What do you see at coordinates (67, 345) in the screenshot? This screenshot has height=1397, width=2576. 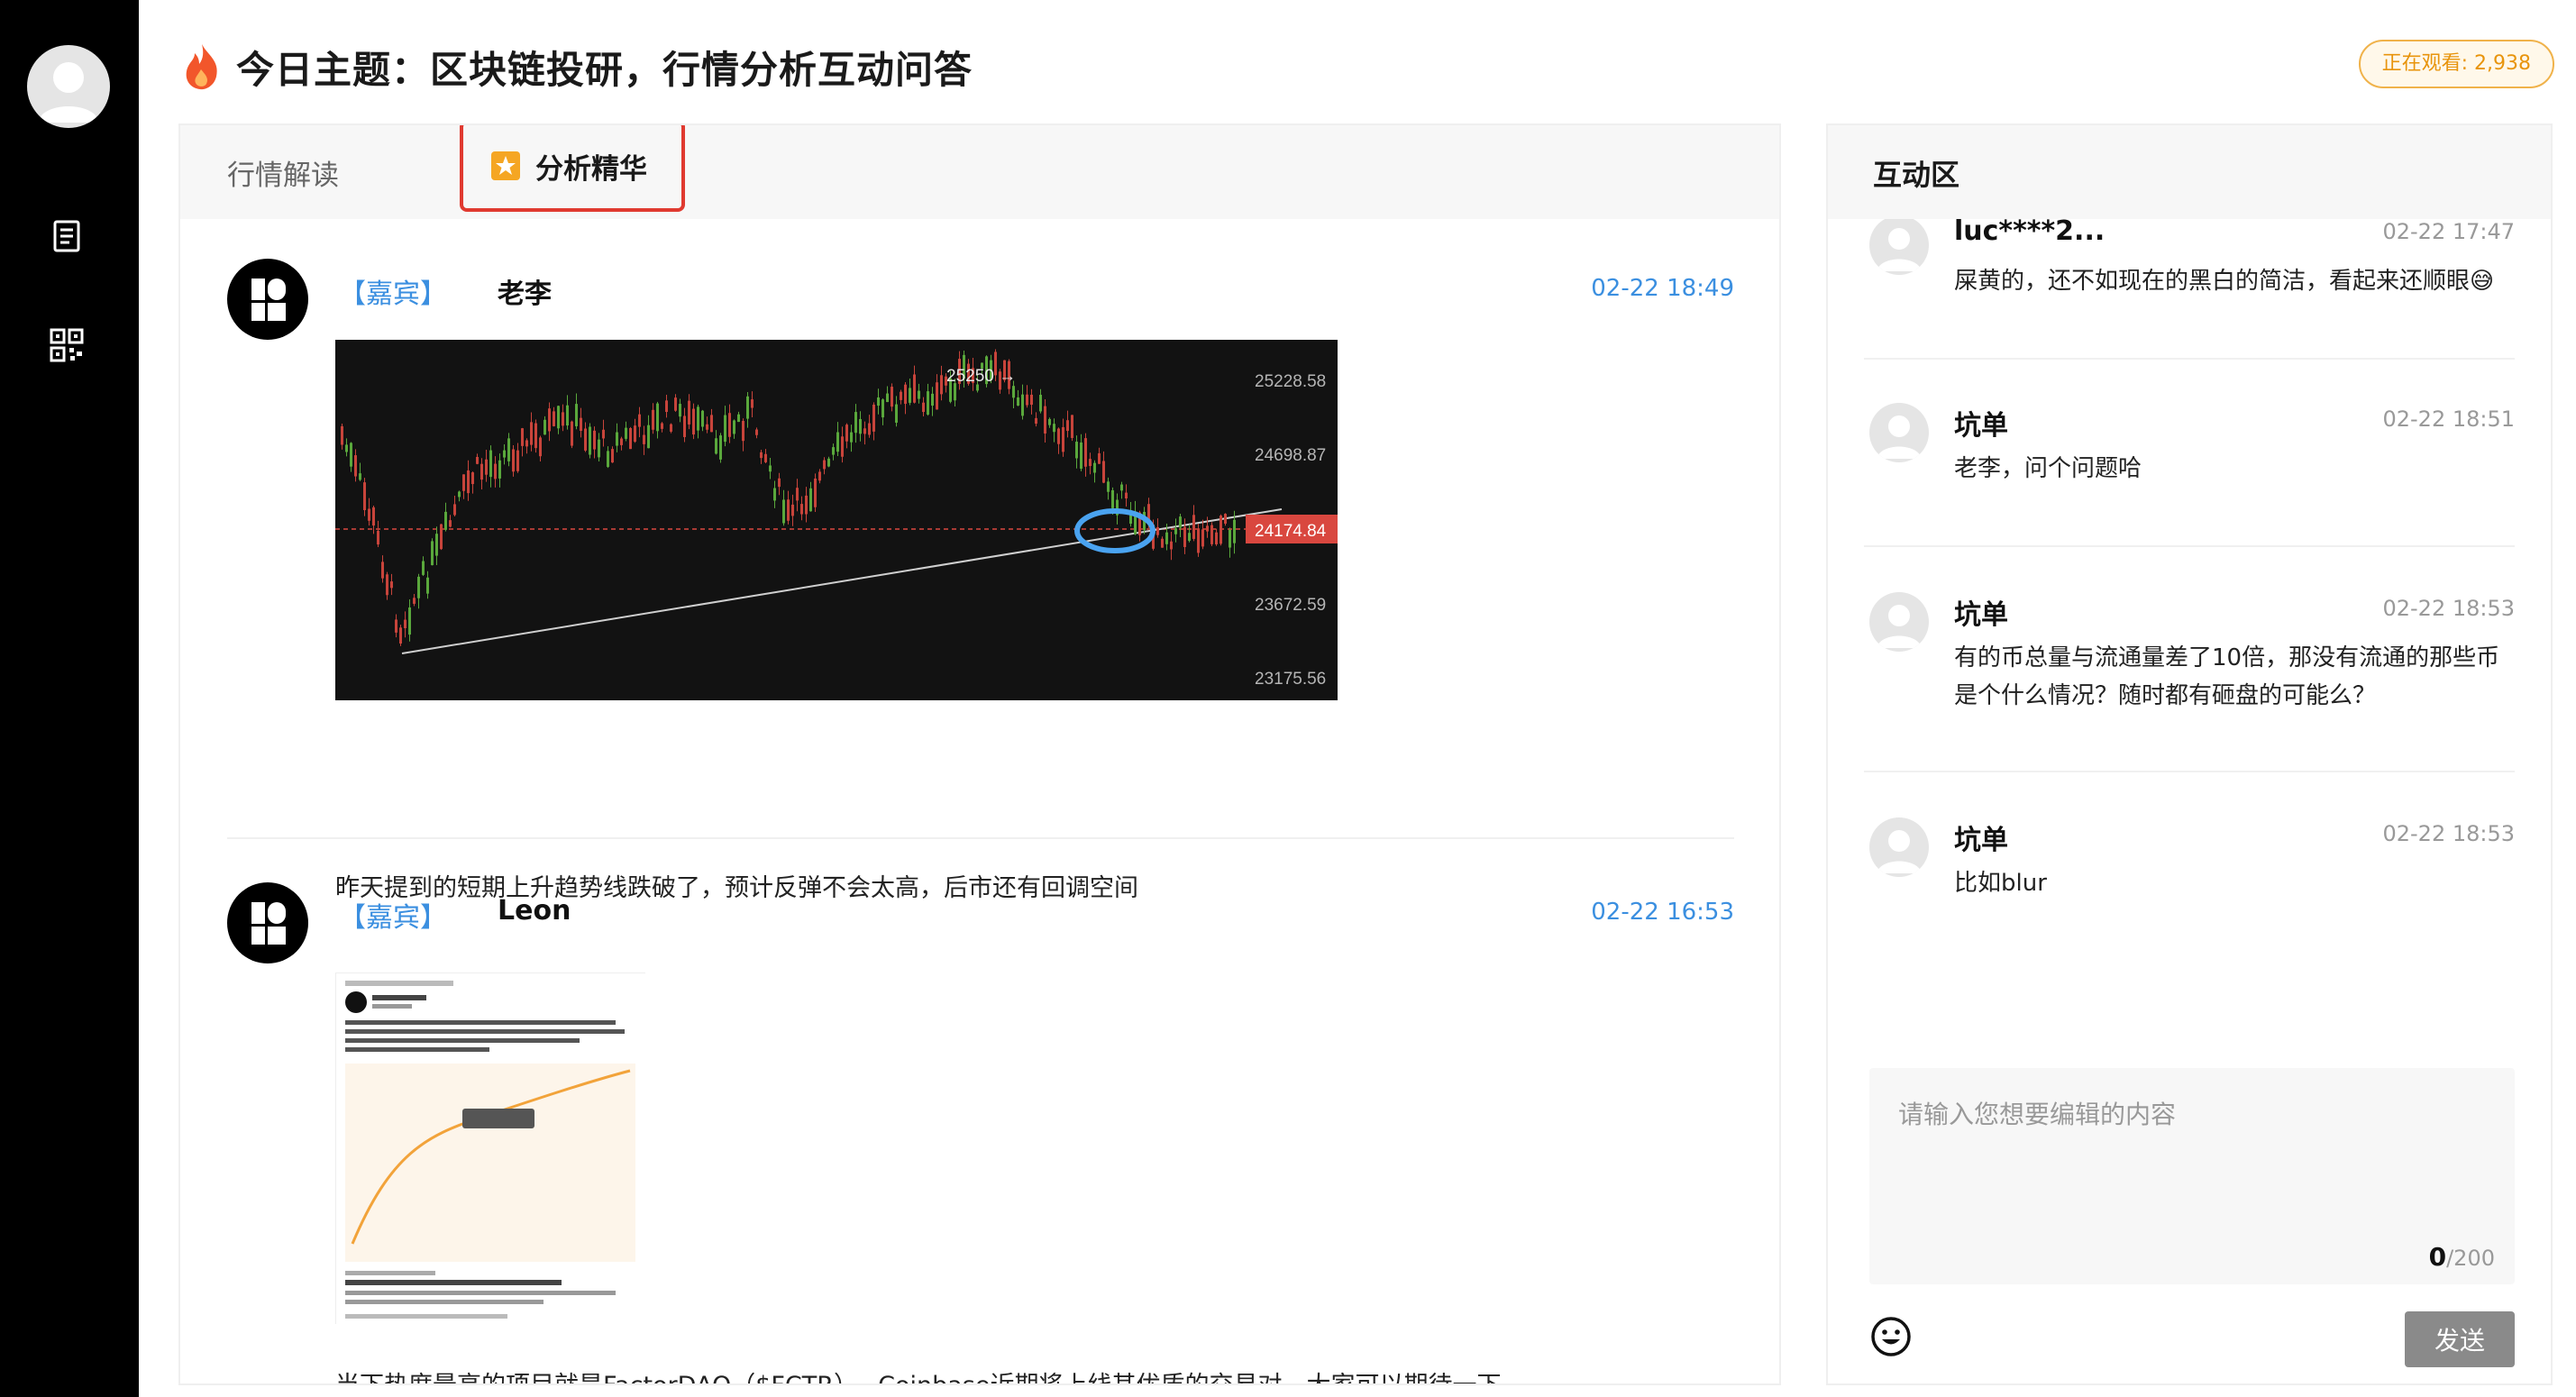 I see `qr-code-icon` at bounding box center [67, 345].